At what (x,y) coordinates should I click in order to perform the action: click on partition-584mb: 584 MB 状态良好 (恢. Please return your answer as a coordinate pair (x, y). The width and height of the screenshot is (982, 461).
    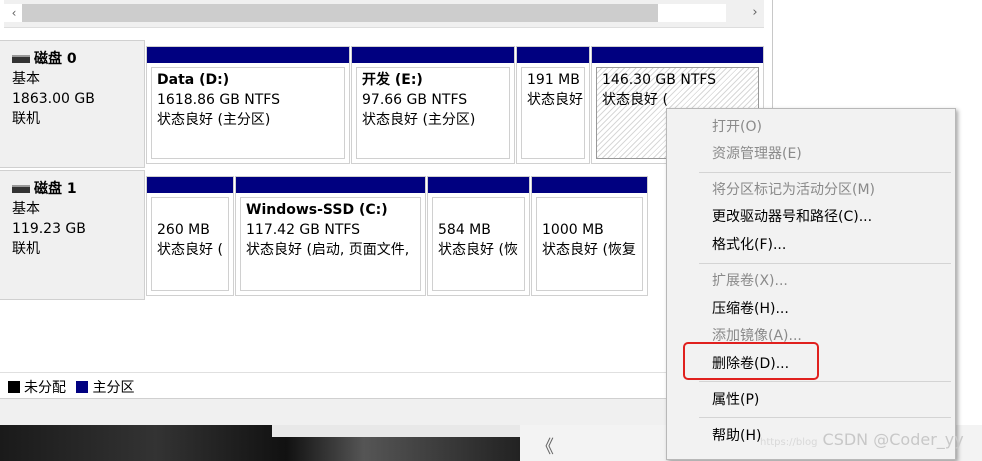
    Looking at the image, I should click on (478, 236).